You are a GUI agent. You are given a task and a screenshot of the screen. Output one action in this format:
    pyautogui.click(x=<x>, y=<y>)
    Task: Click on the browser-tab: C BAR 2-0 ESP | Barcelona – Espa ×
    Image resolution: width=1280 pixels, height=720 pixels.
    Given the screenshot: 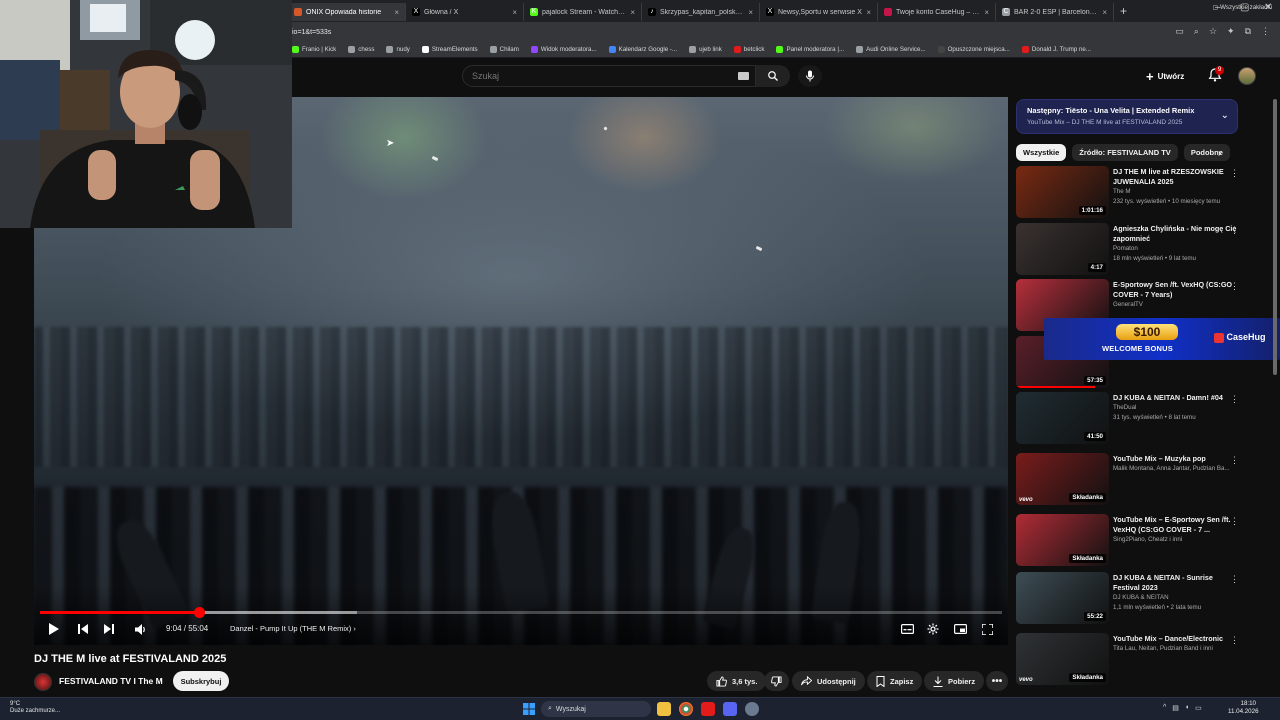 What is the action you would take?
    pyautogui.click(x=1055, y=12)
    